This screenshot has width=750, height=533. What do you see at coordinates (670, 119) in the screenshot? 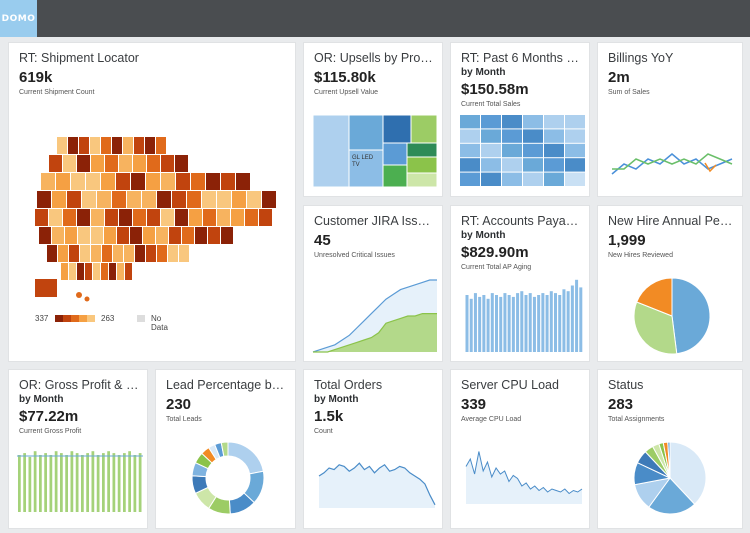
I see `card-billings-yoy: Billings YoY 2m Sum of Sales` at bounding box center [670, 119].